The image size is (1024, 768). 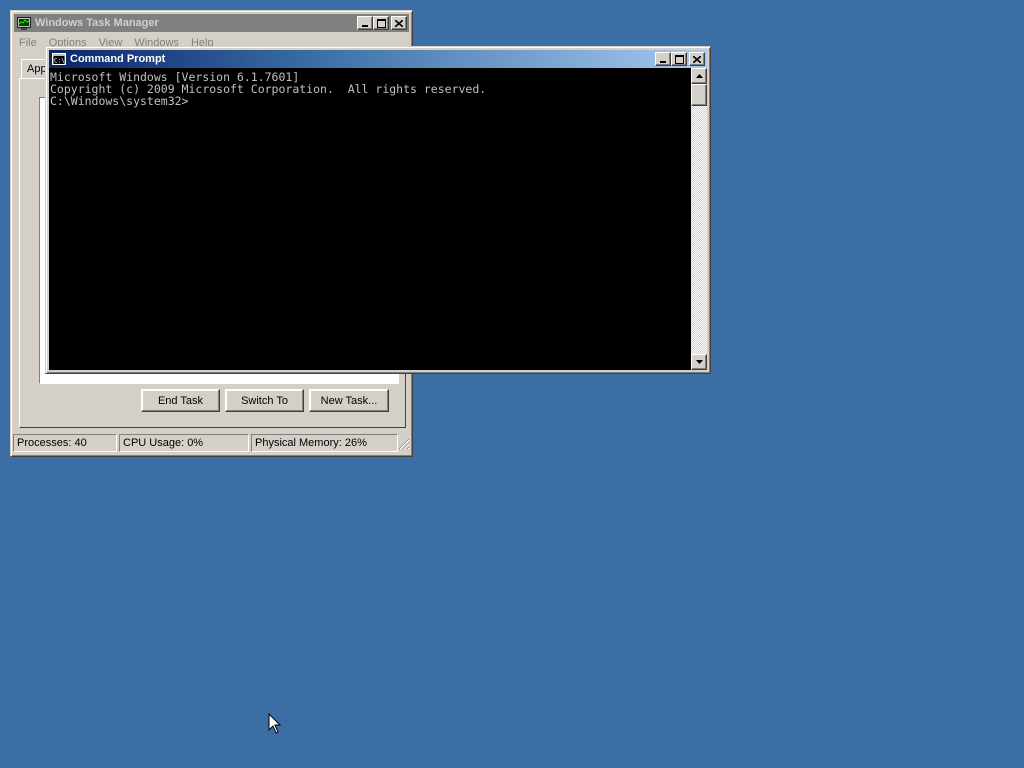 I want to click on arrow-up-icon, so click(x=699, y=76).